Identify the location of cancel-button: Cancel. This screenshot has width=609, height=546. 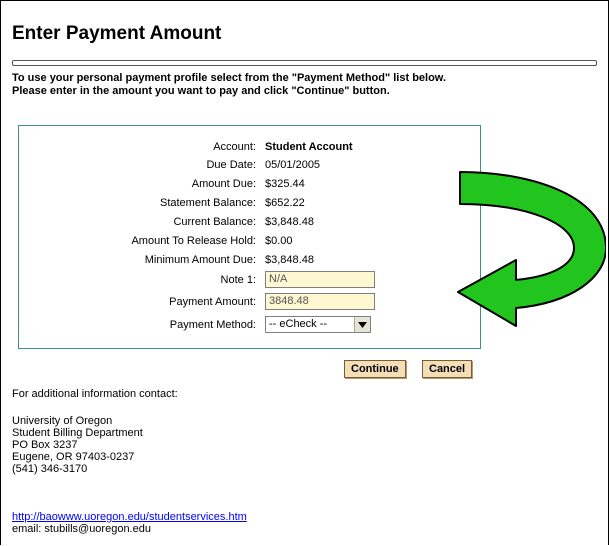
(447, 369).